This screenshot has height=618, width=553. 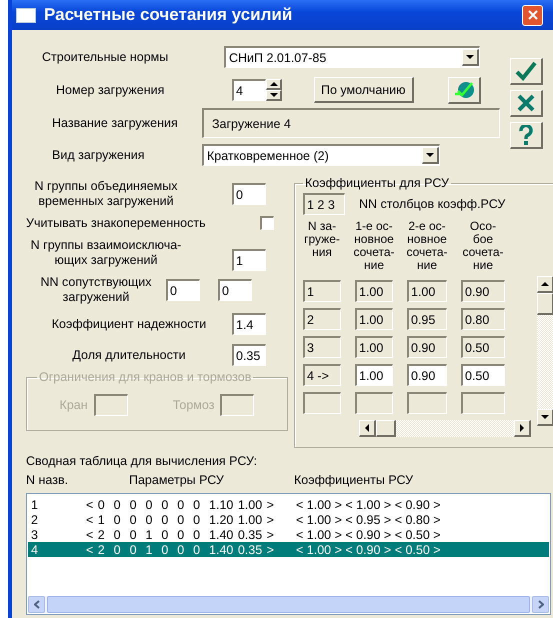 What do you see at coordinates (322, 375) in the screenshot?
I see `load-number-cell: 4 ->` at bounding box center [322, 375].